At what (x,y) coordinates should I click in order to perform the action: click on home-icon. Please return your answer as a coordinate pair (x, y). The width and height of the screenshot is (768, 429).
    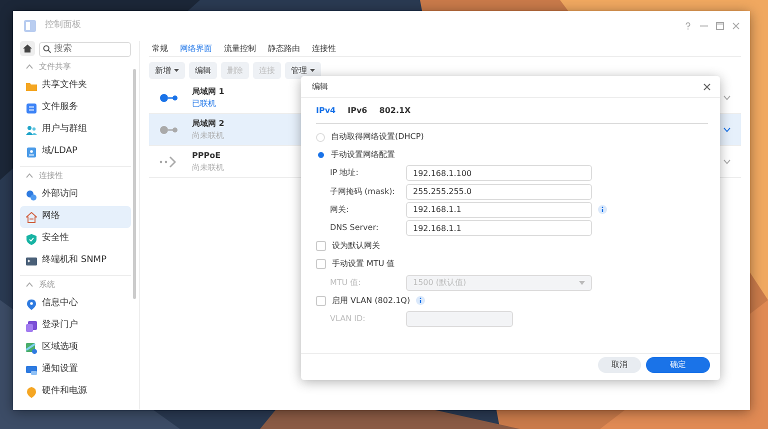
    Looking at the image, I should click on (27, 48).